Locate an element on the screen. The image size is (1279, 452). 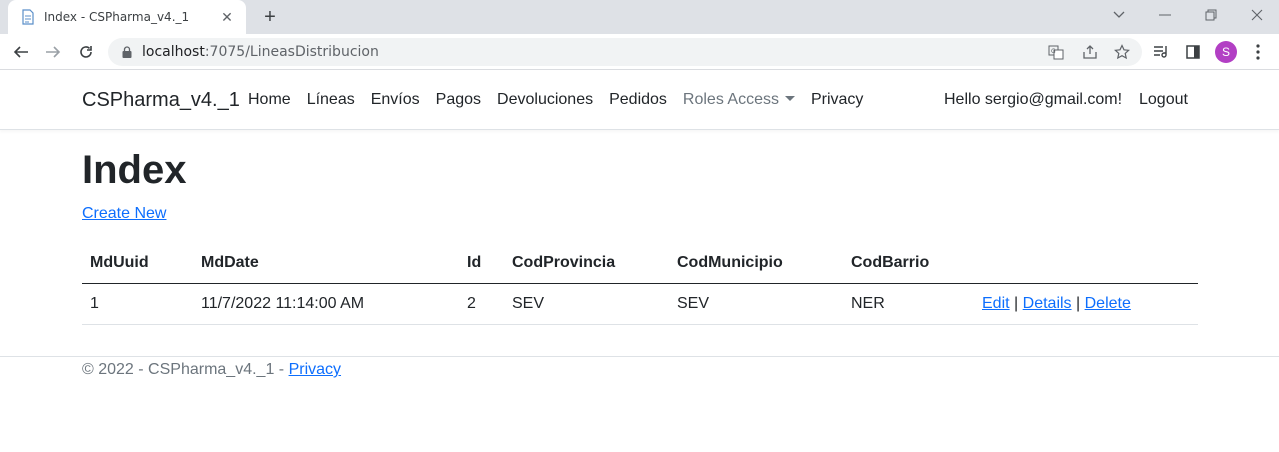
share-icon is located at coordinates (1090, 52).